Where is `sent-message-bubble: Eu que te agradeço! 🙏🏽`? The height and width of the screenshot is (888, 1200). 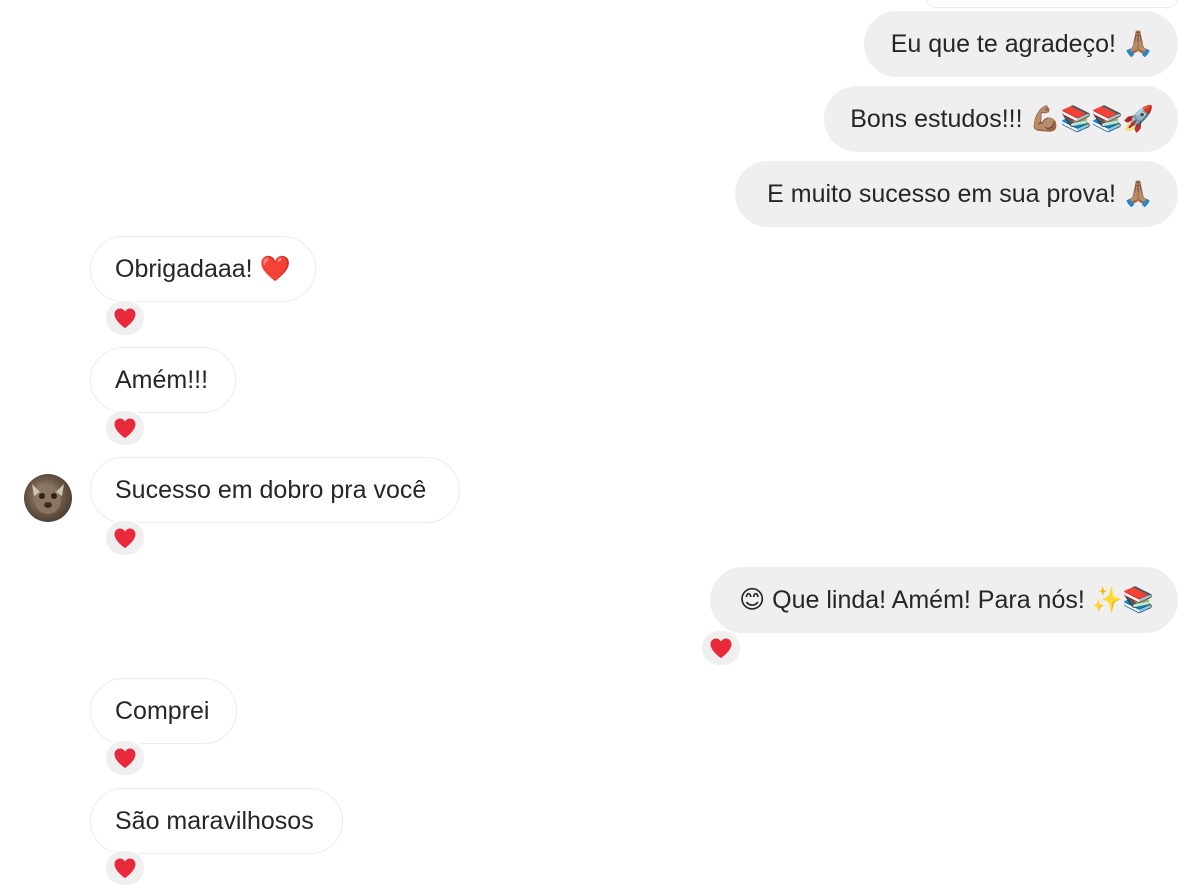
sent-message-bubble: Eu que te agradeço! 🙏🏽 is located at coordinates (1021, 44).